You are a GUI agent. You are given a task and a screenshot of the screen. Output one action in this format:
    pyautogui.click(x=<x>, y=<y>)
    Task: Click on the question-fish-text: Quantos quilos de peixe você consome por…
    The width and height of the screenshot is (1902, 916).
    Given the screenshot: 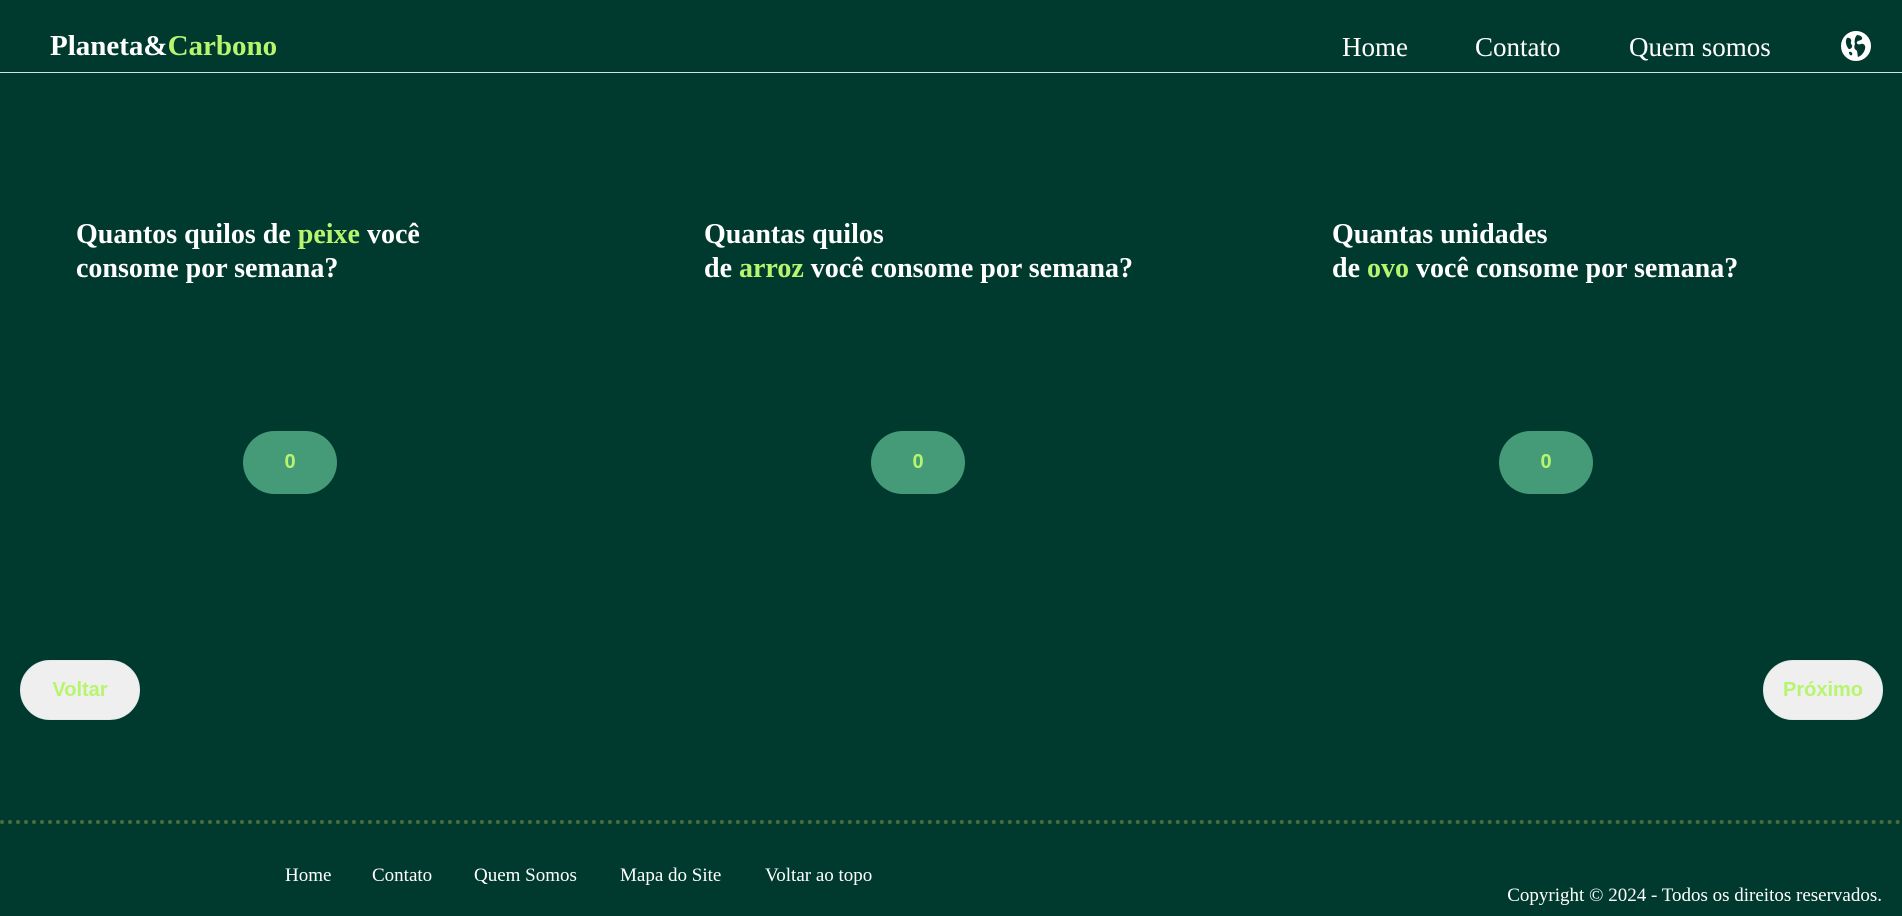 What is the action you would take?
    pyautogui.click(x=248, y=251)
    